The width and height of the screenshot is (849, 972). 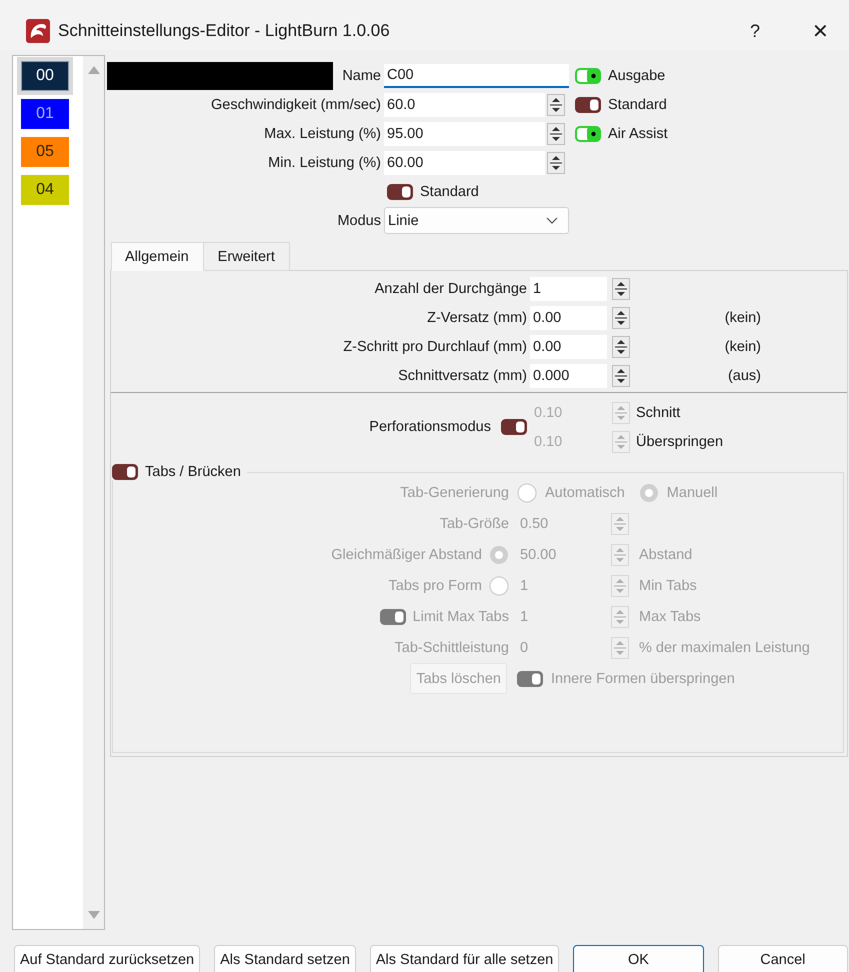 I want to click on field-label: Modus, so click(x=359, y=220).